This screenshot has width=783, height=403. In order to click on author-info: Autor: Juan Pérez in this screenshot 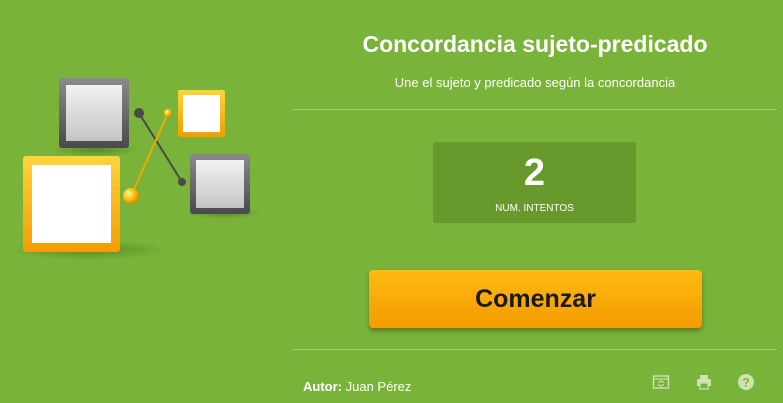, I will do `click(357, 386)`.